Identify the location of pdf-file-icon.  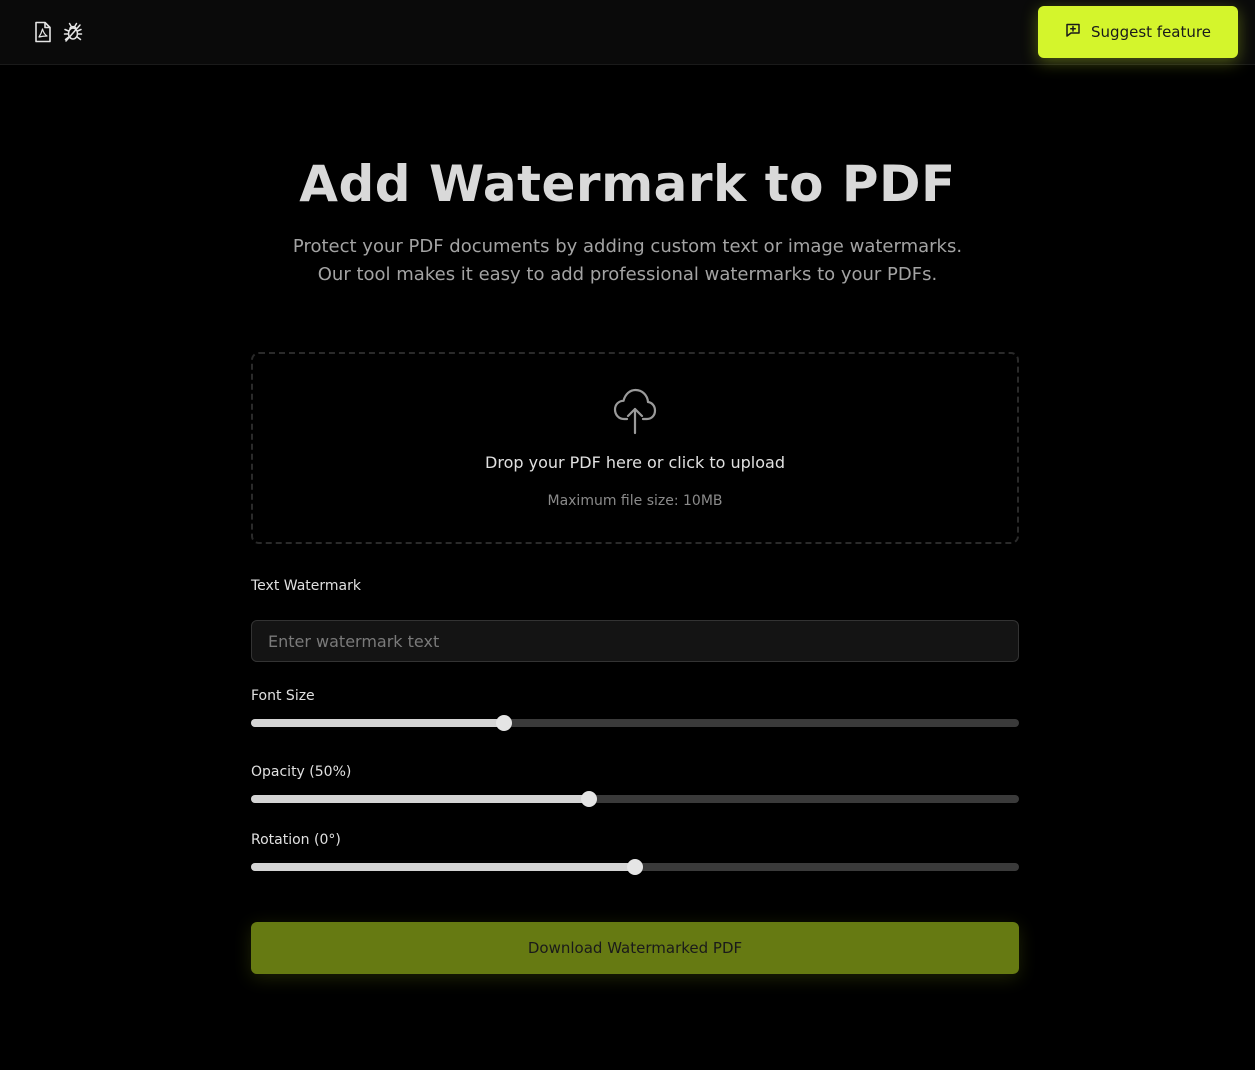
(43, 32).